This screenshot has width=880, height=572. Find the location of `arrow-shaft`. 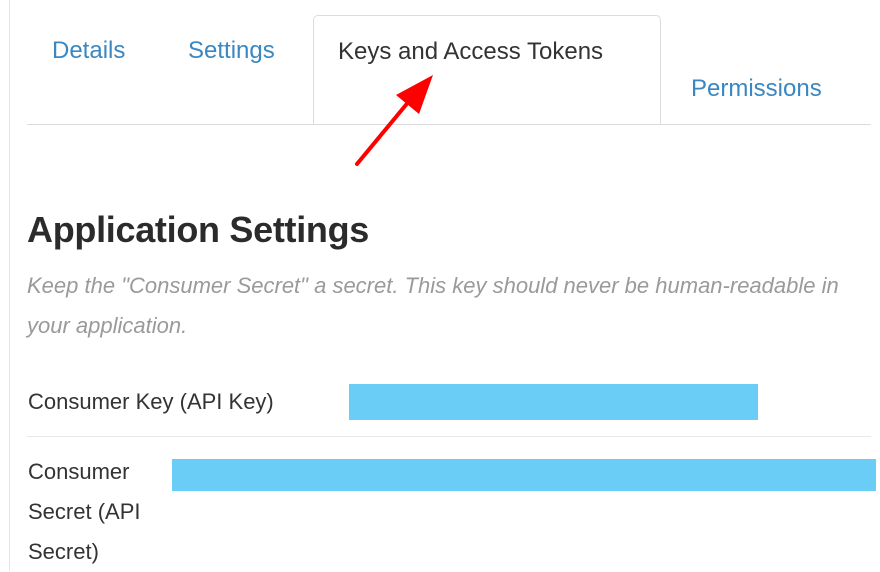

arrow-shaft is located at coordinates (383, 132).